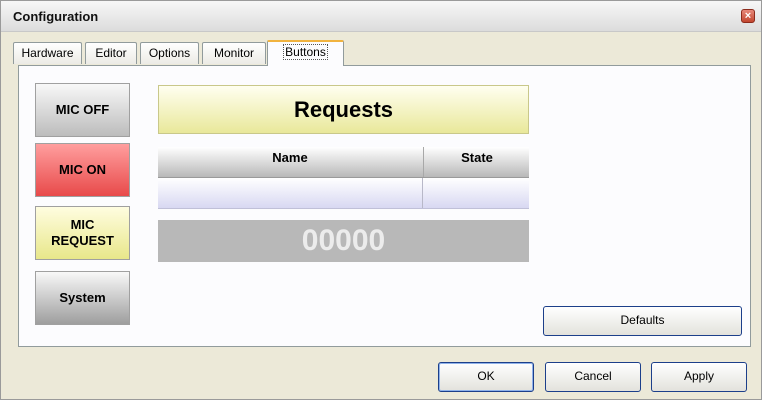  What do you see at coordinates (422, 193) in the screenshot?
I see `table-column-divider` at bounding box center [422, 193].